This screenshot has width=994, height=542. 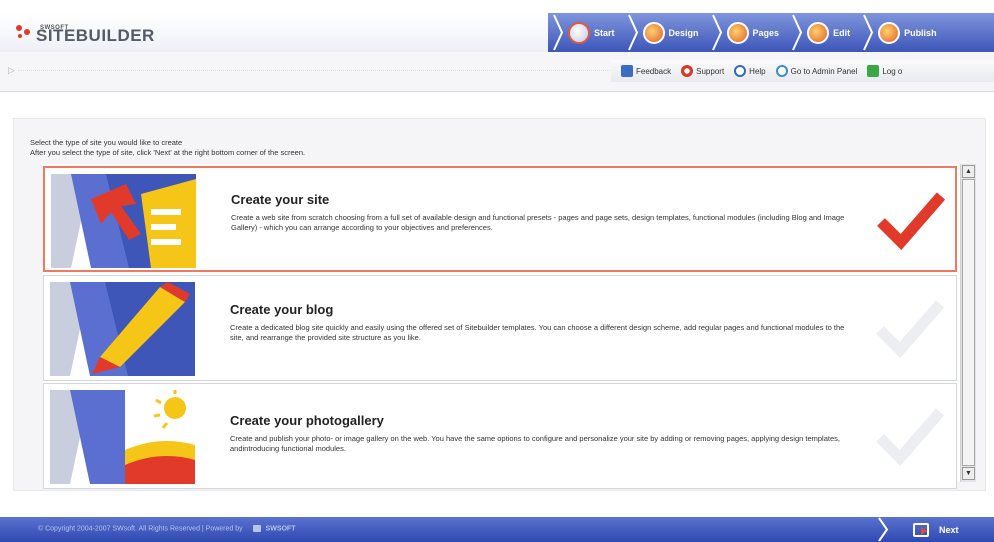 What do you see at coordinates (921, 529) in the screenshot?
I see `next-arrow-icon` at bounding box center [921, 529].